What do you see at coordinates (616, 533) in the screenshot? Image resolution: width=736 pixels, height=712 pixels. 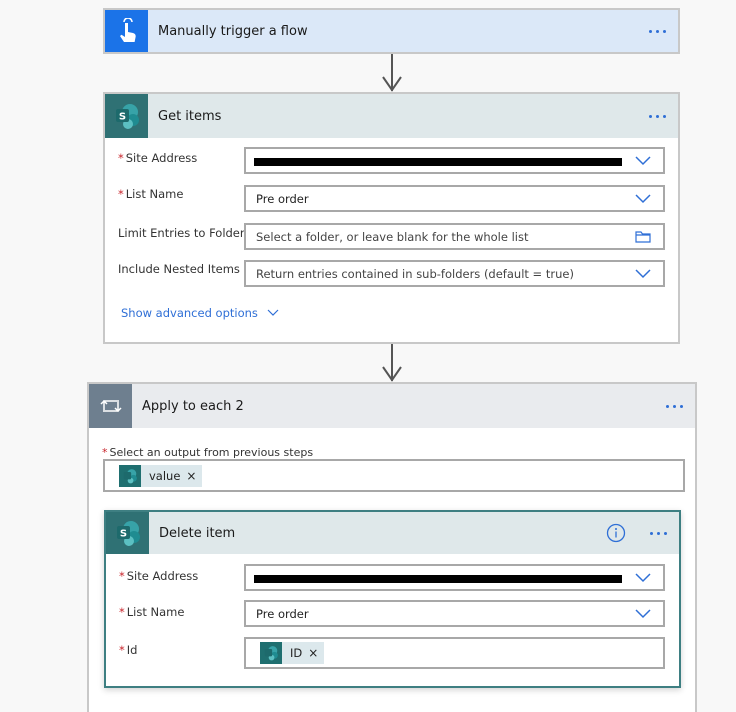 I see `info-icon` at bounding box center [616, 533].